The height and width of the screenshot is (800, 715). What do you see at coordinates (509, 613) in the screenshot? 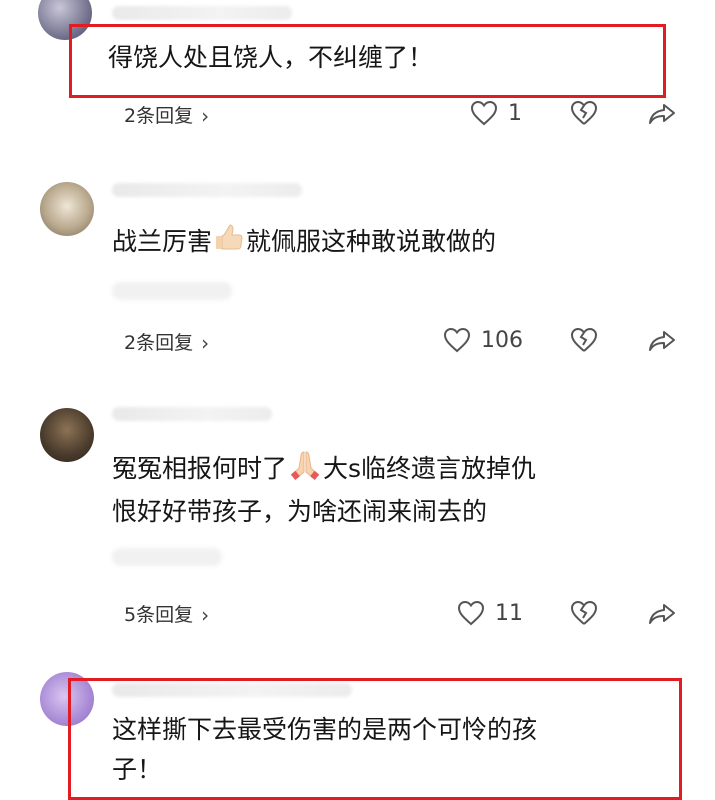
I see `like-count: 11` at bounding box center [509, 613].